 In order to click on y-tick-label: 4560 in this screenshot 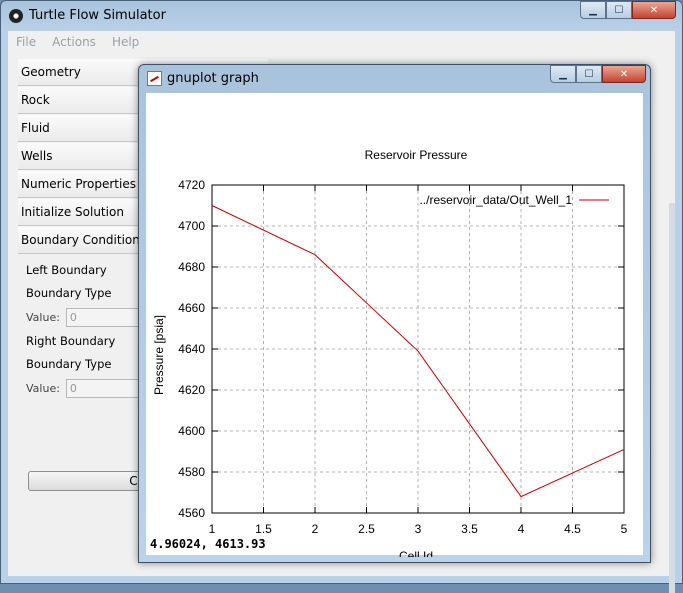, I will do `click(191, 513)`.